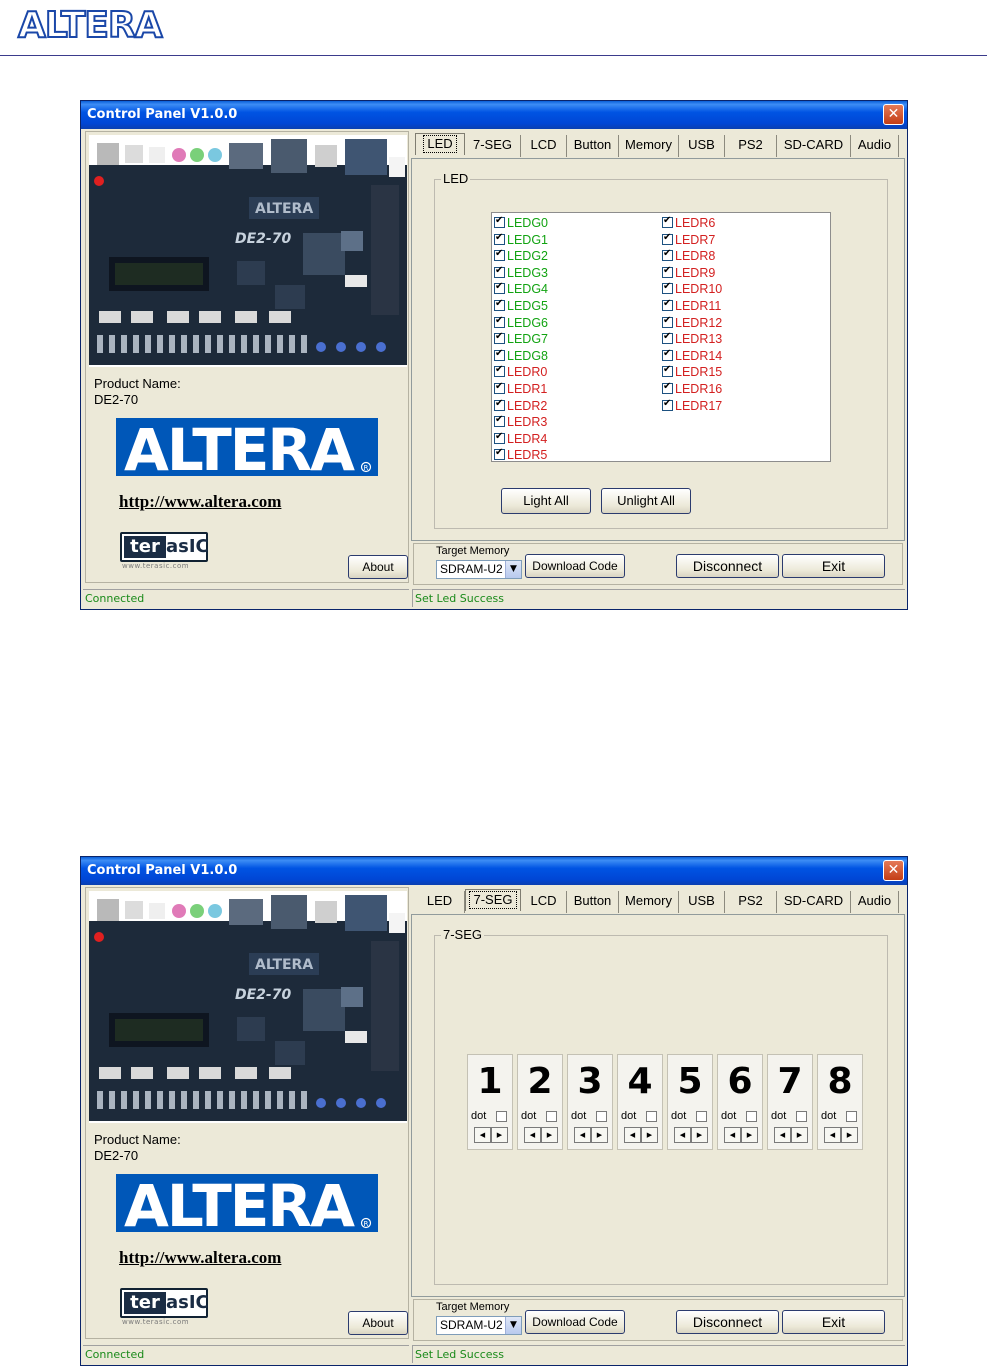 The height and width of the screenshot is (1366, 987). Describe the element at coordinates (646, 501) in the screenshot. I see `unlight-all-button: Unlight All` at that location.